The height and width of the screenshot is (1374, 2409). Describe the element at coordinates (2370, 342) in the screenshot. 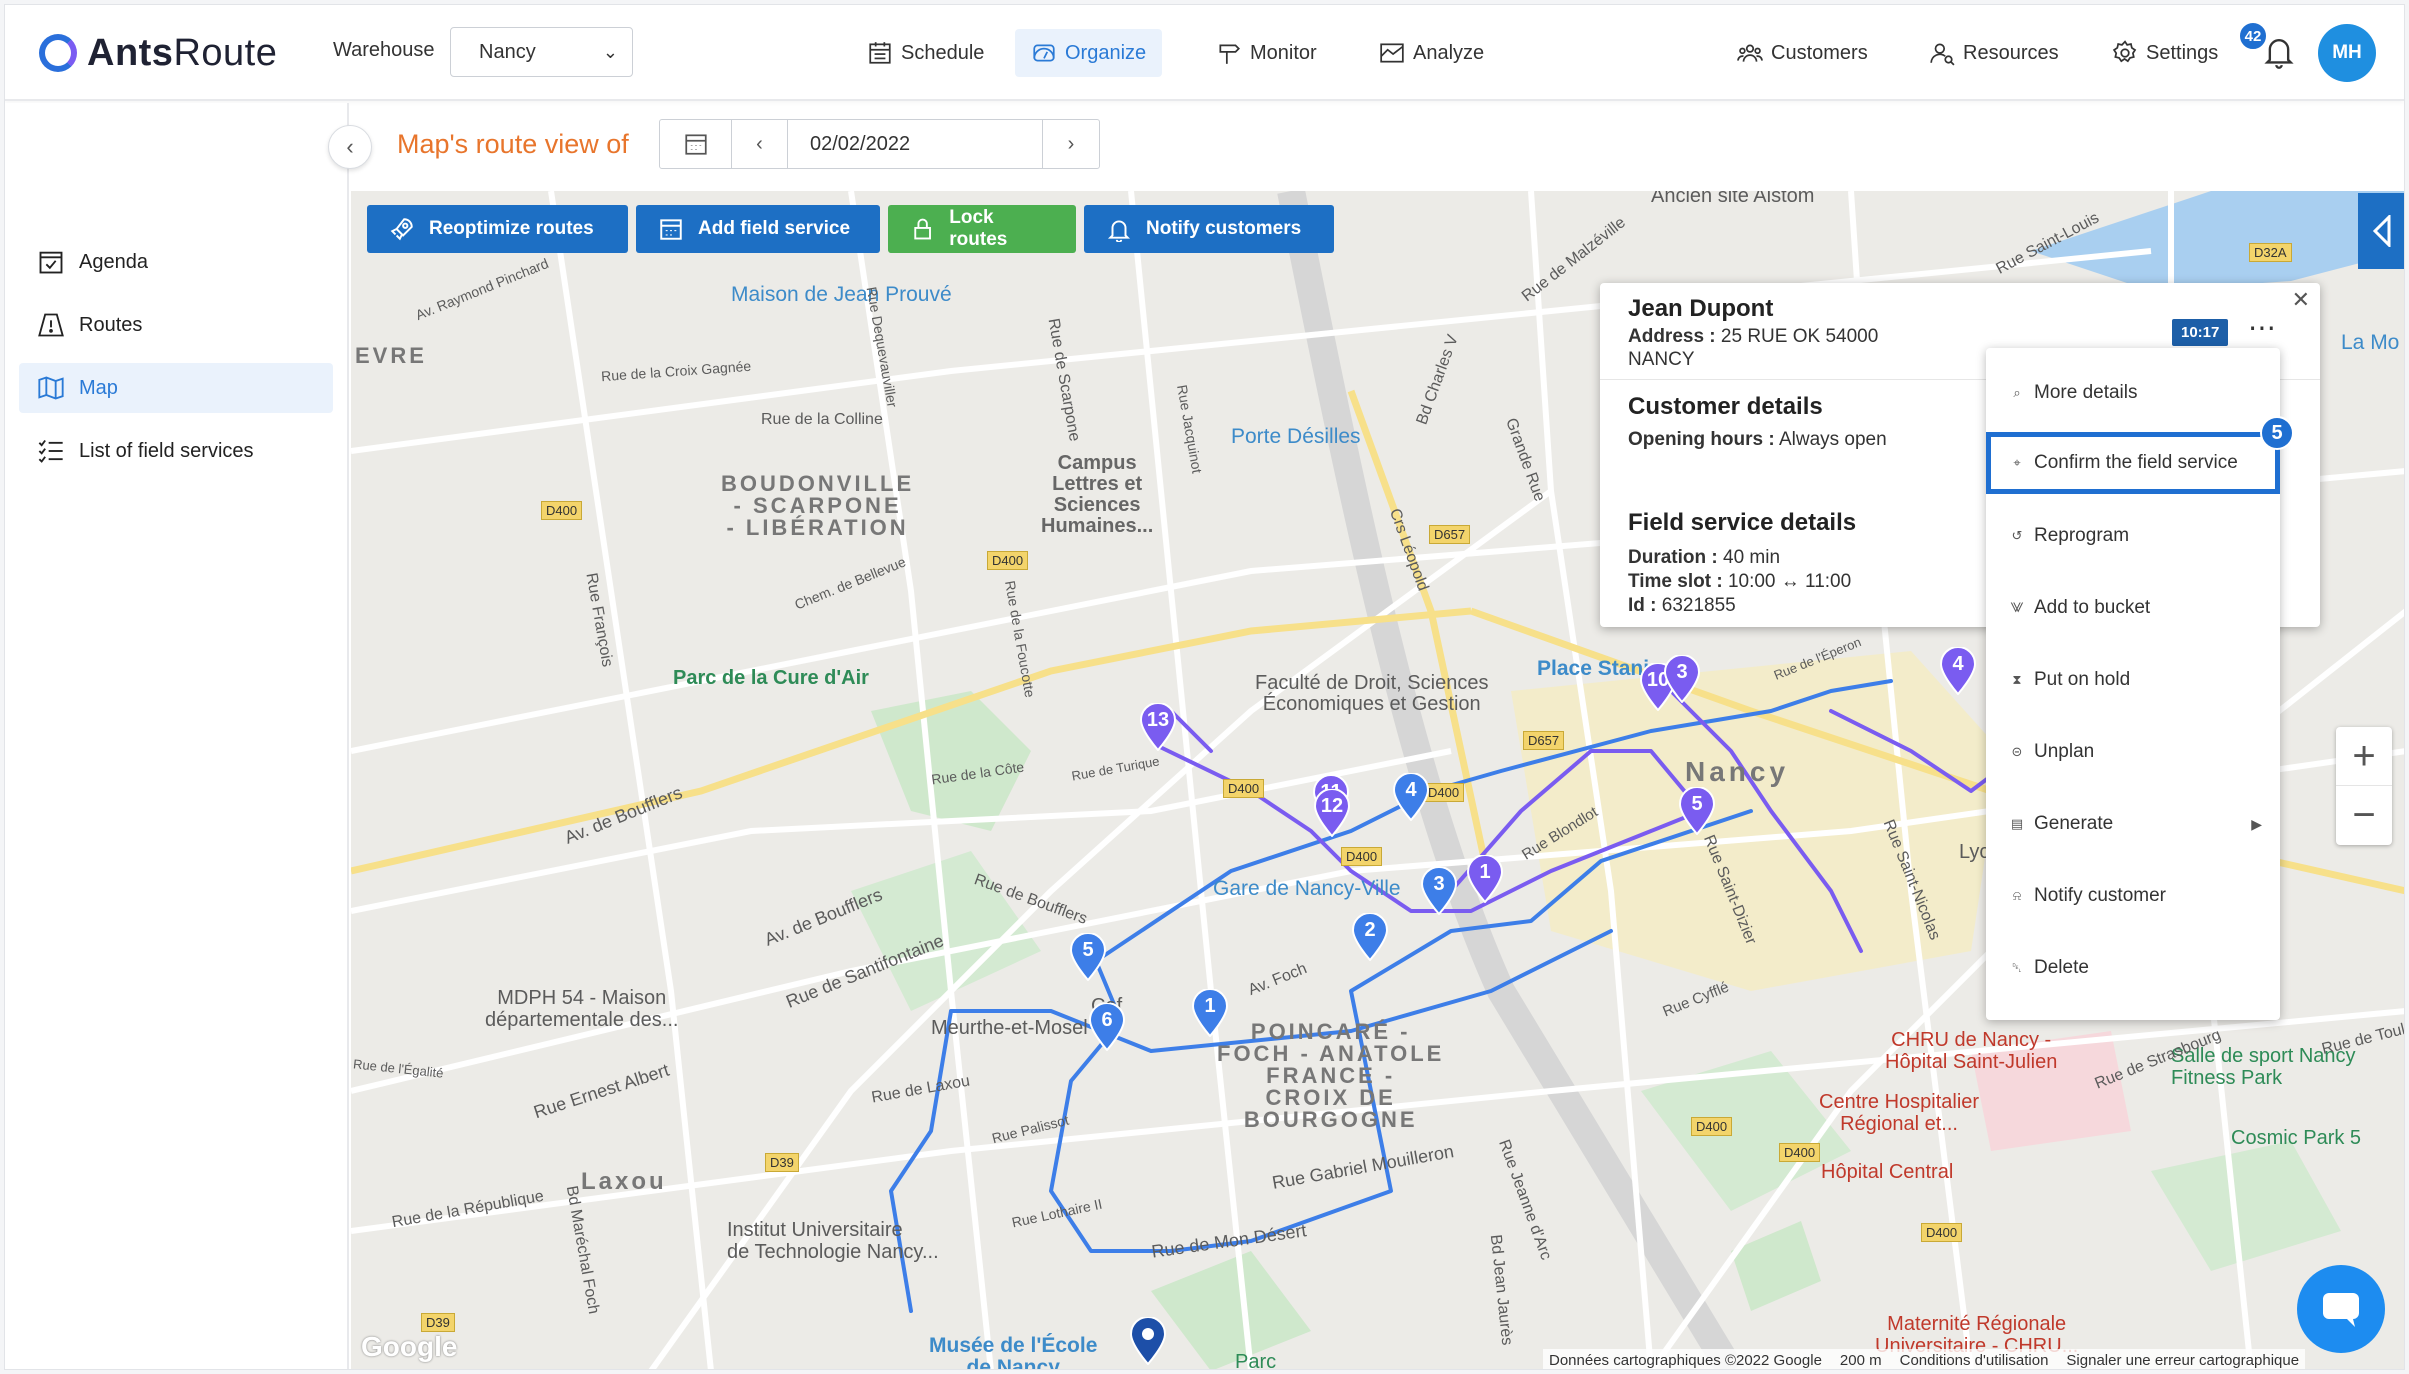

I see `map-poi-label: La Mo` at that location.